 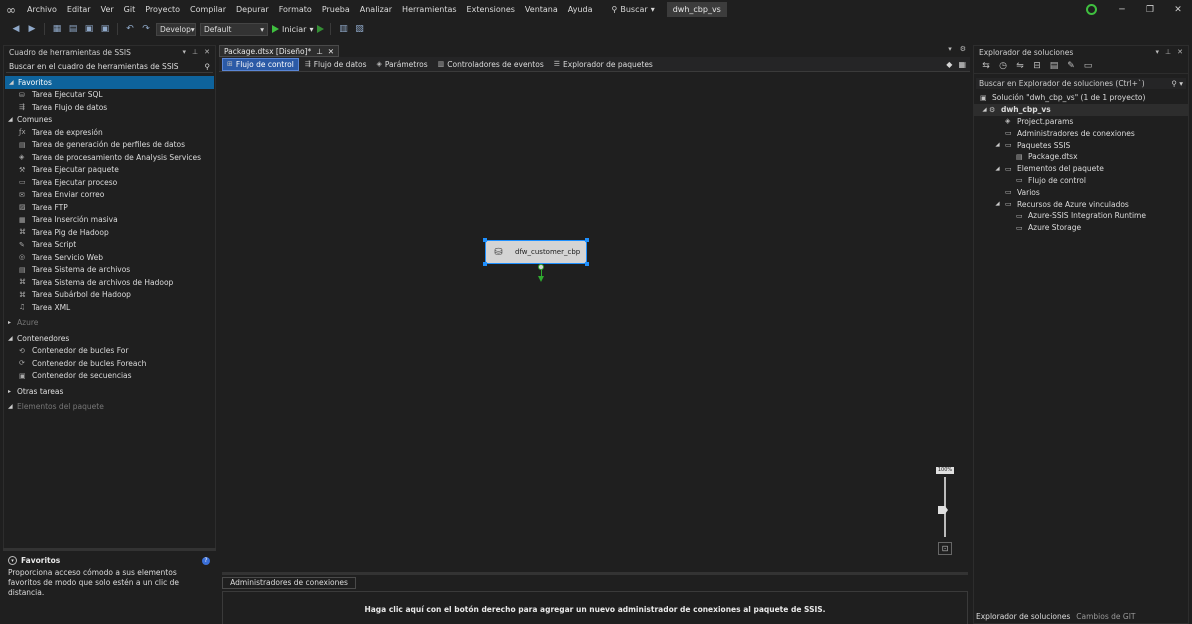 I want to click on menu-ver: Ver, so click(x=107, y=9).